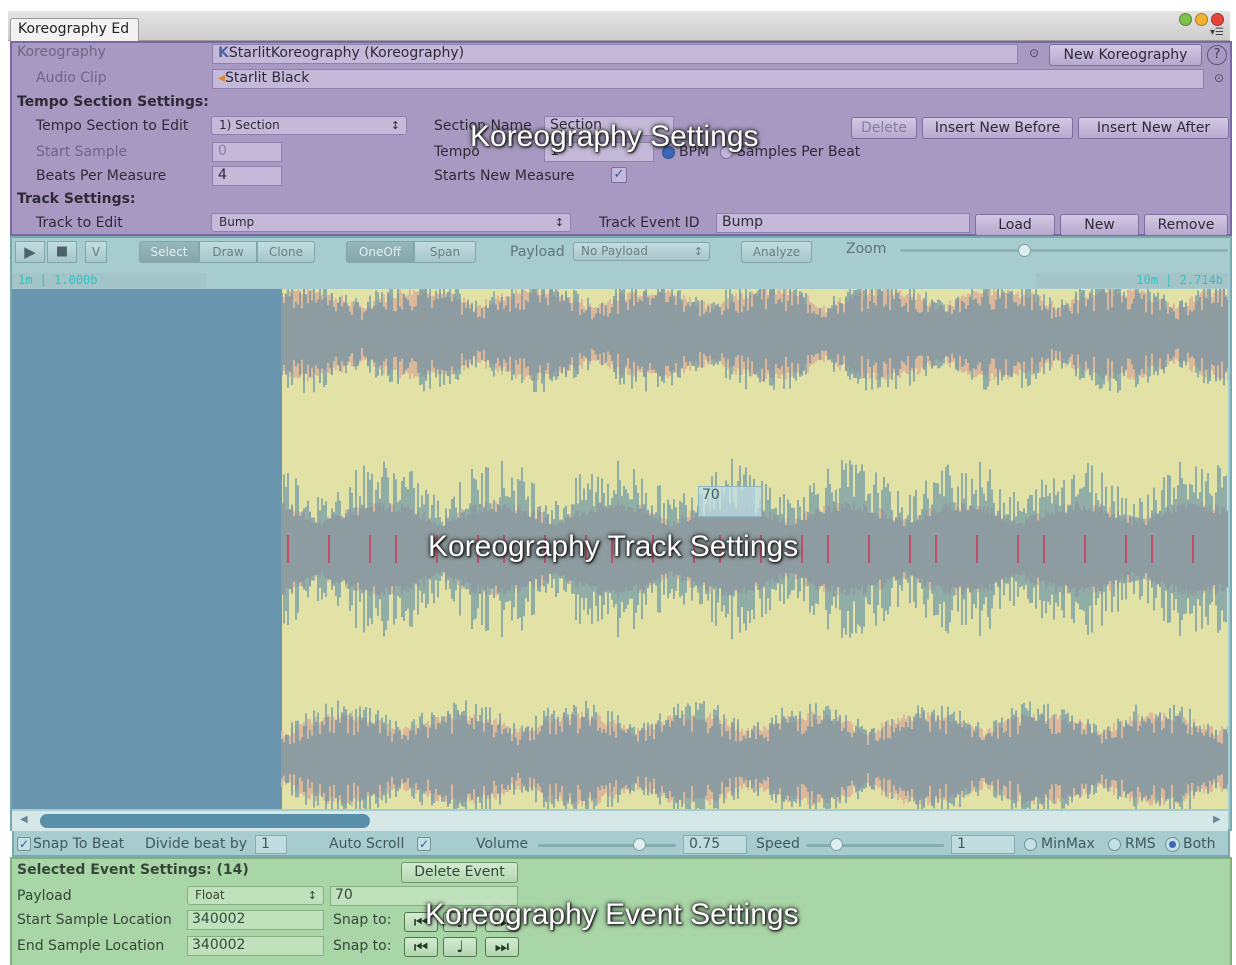  What do you see at coordinates (271, 844) in the screenshot?
I see `divide-beat-field: 1` at bounding box center [271, 844].